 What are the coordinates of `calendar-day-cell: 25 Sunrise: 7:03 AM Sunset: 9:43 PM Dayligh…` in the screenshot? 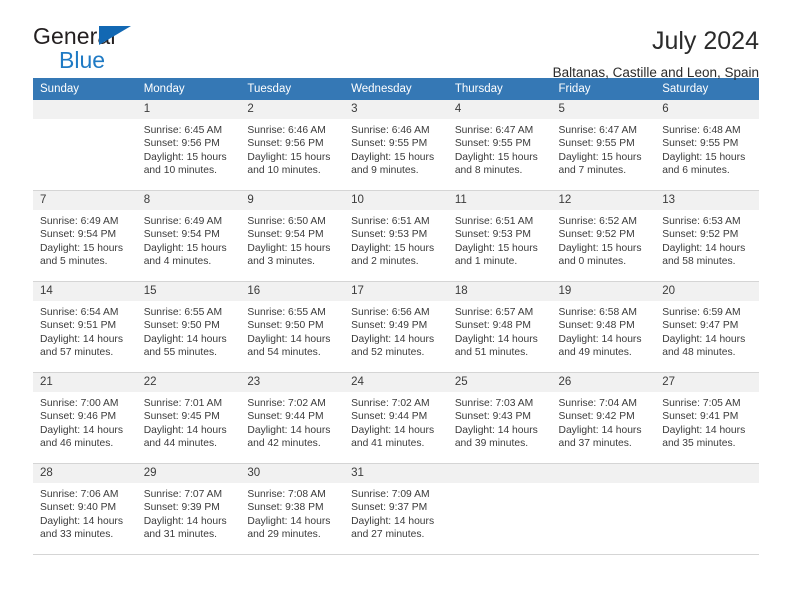 It's located at (499, 418).